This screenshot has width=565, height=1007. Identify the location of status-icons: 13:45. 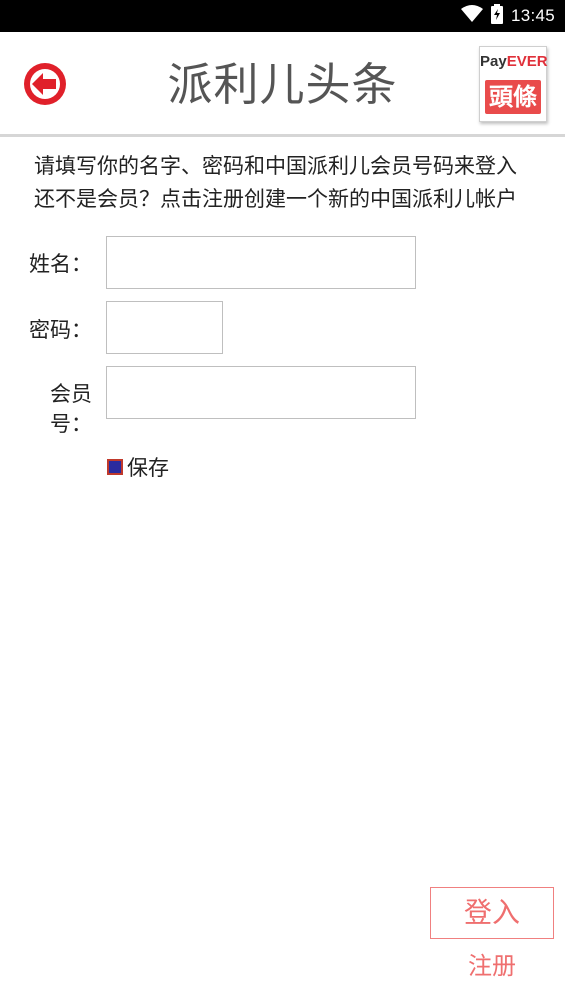
(507, 16).